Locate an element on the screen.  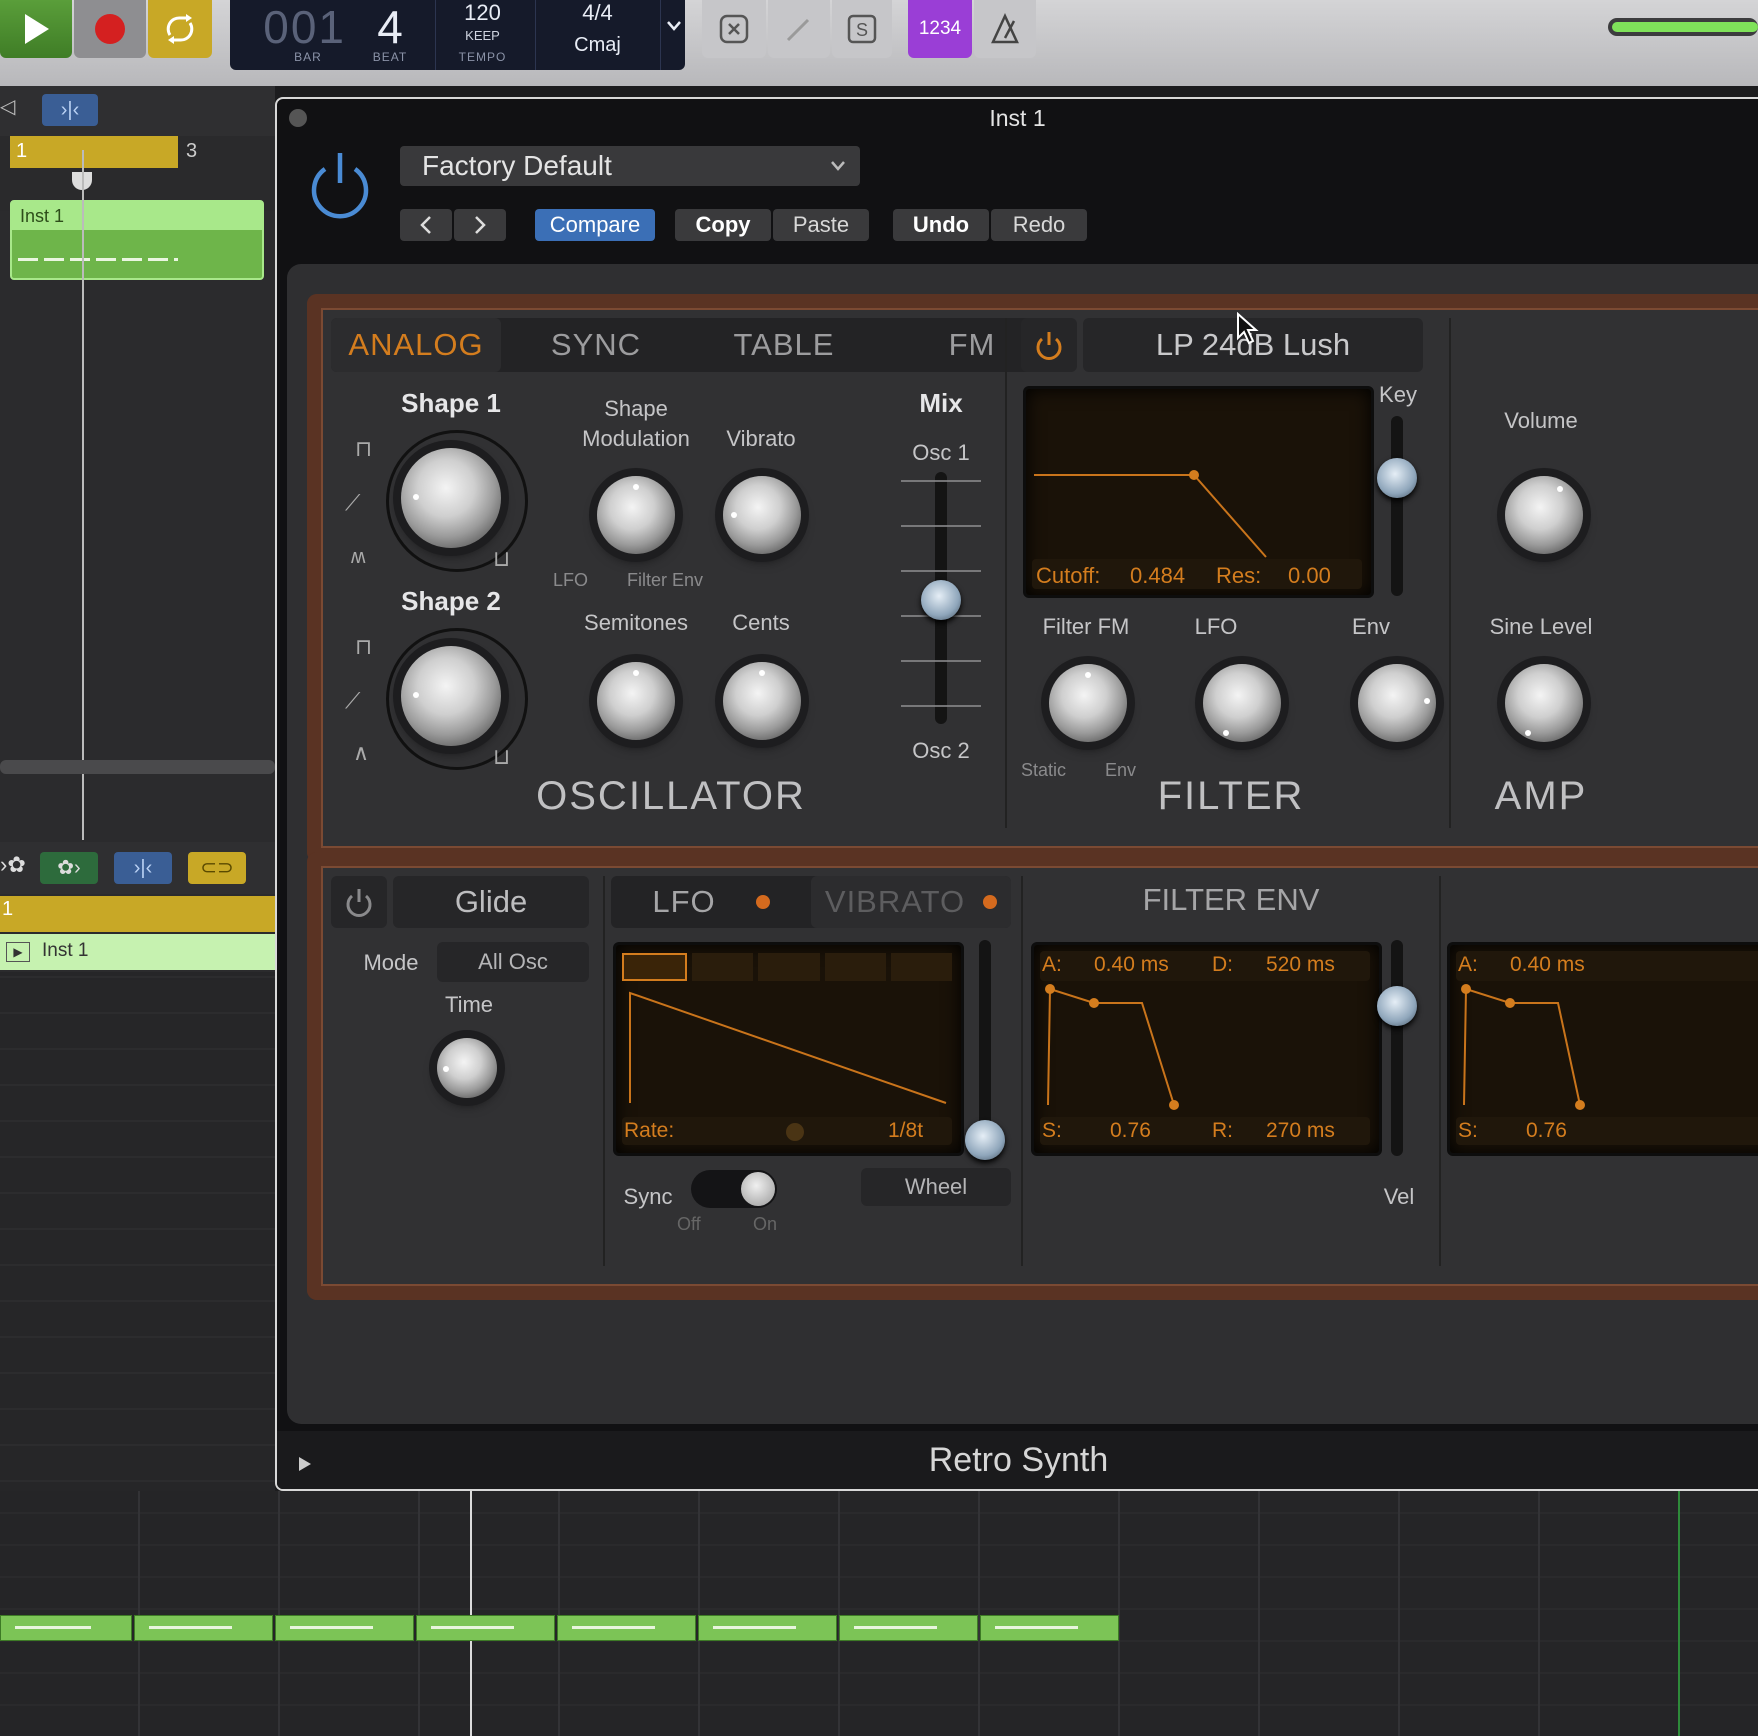
glide-power-button is located at coordinates (359, 902).